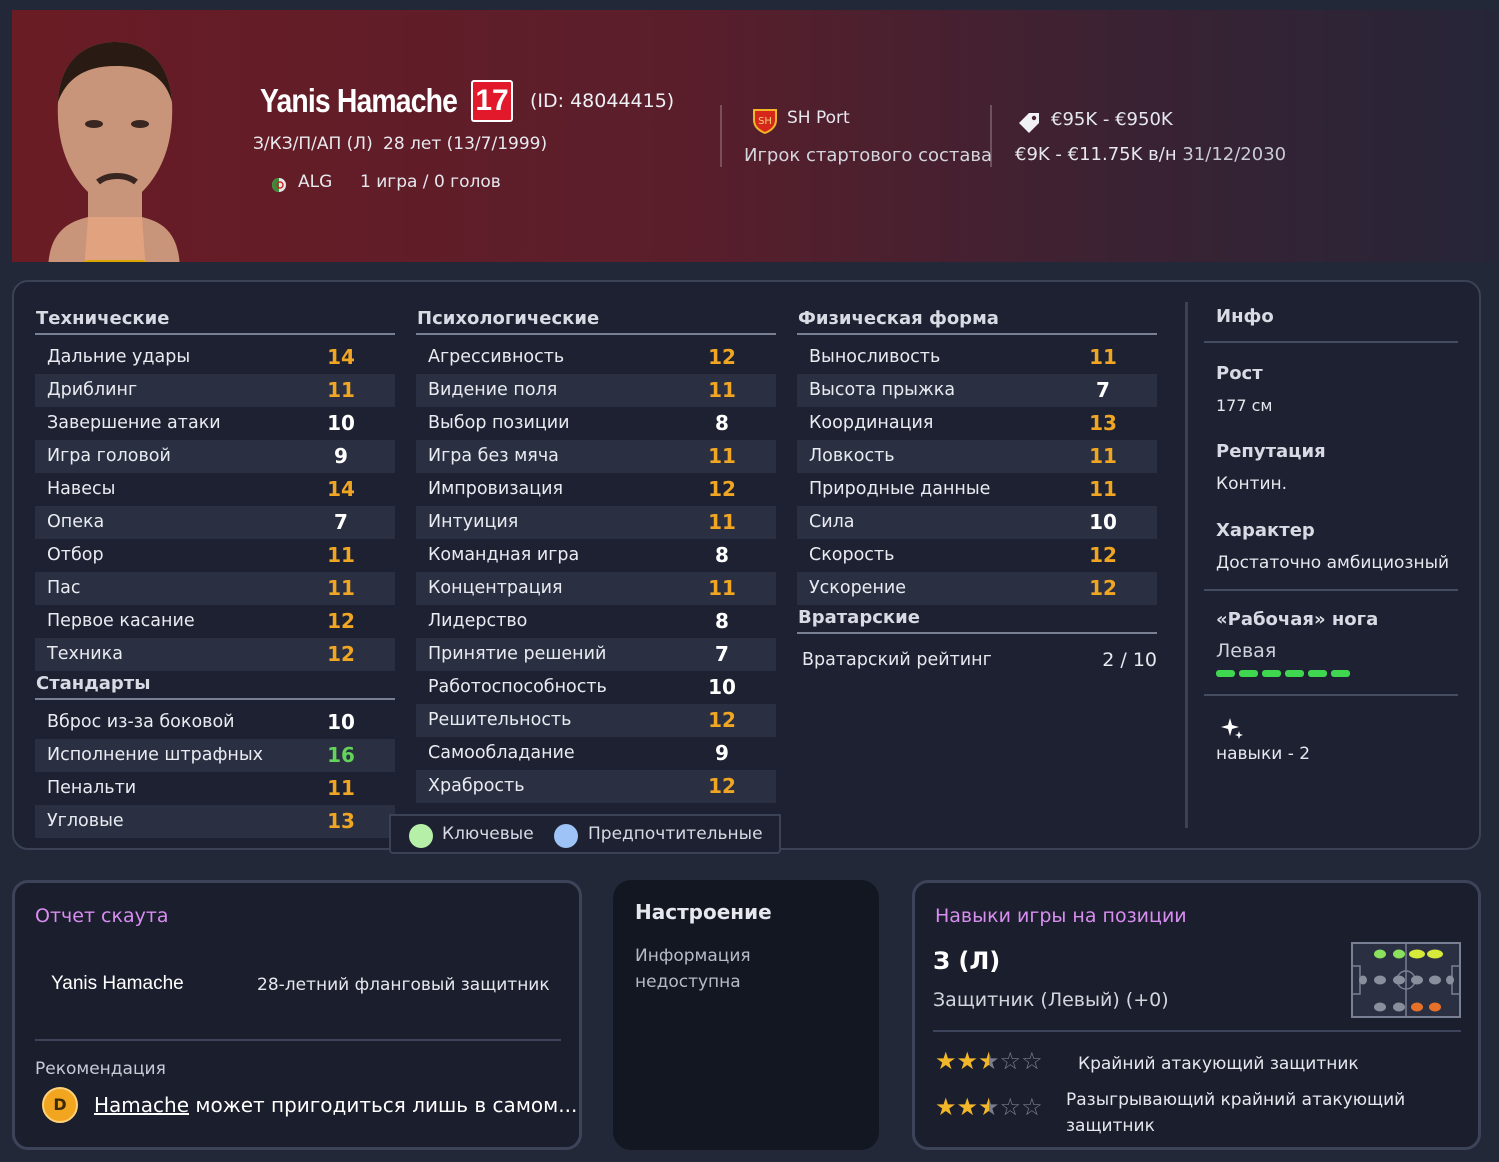 This screenshot has width=1499, height=1162. What do you see at coordinates (818, 118) in the screenshot?
I see `club-name: SH Port` at bounding box center [818, 118].